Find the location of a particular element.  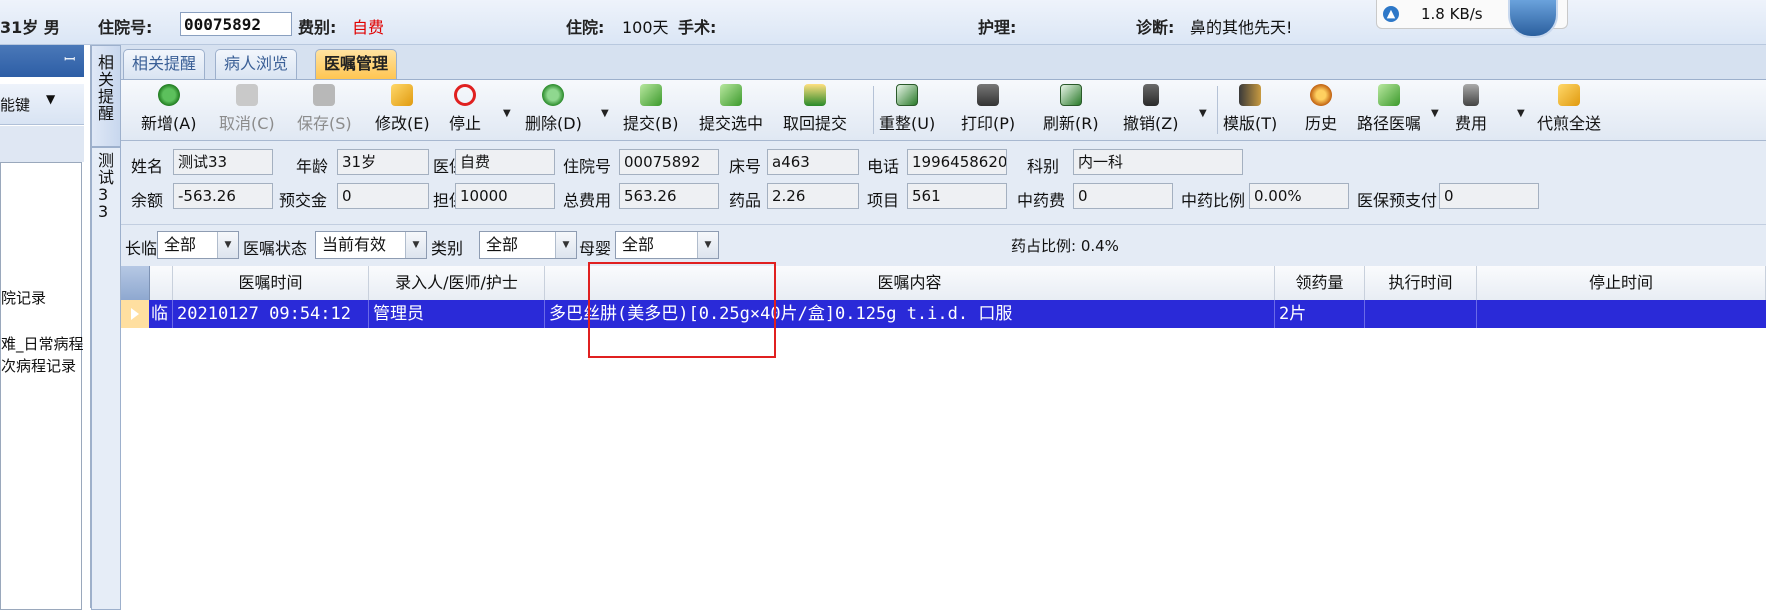

mother-baby-label: 母婴 is located at coordinates (595, 248).